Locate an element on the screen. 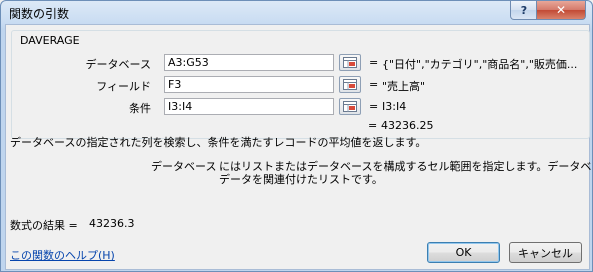 This screenshot has height=272, width=593. arg-result-field: "売上高" is located at coordinates (404, 86).